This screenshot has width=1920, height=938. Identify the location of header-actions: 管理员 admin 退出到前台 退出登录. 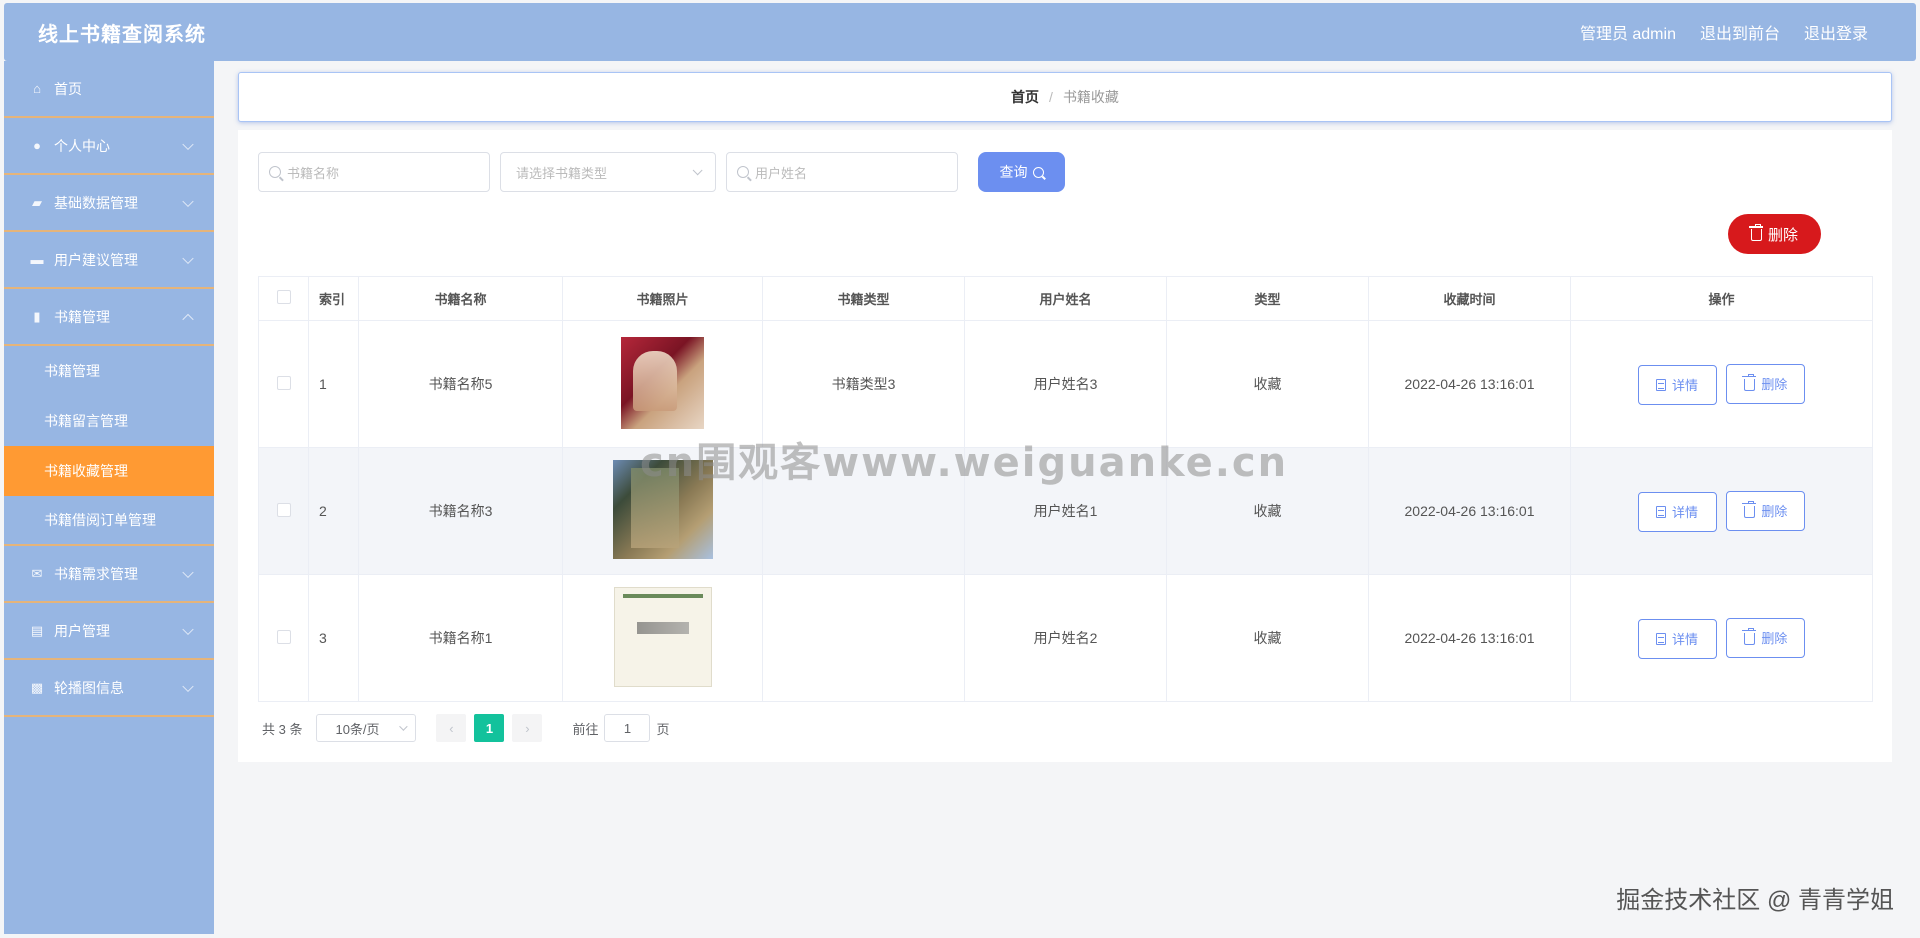
(1724, 32).